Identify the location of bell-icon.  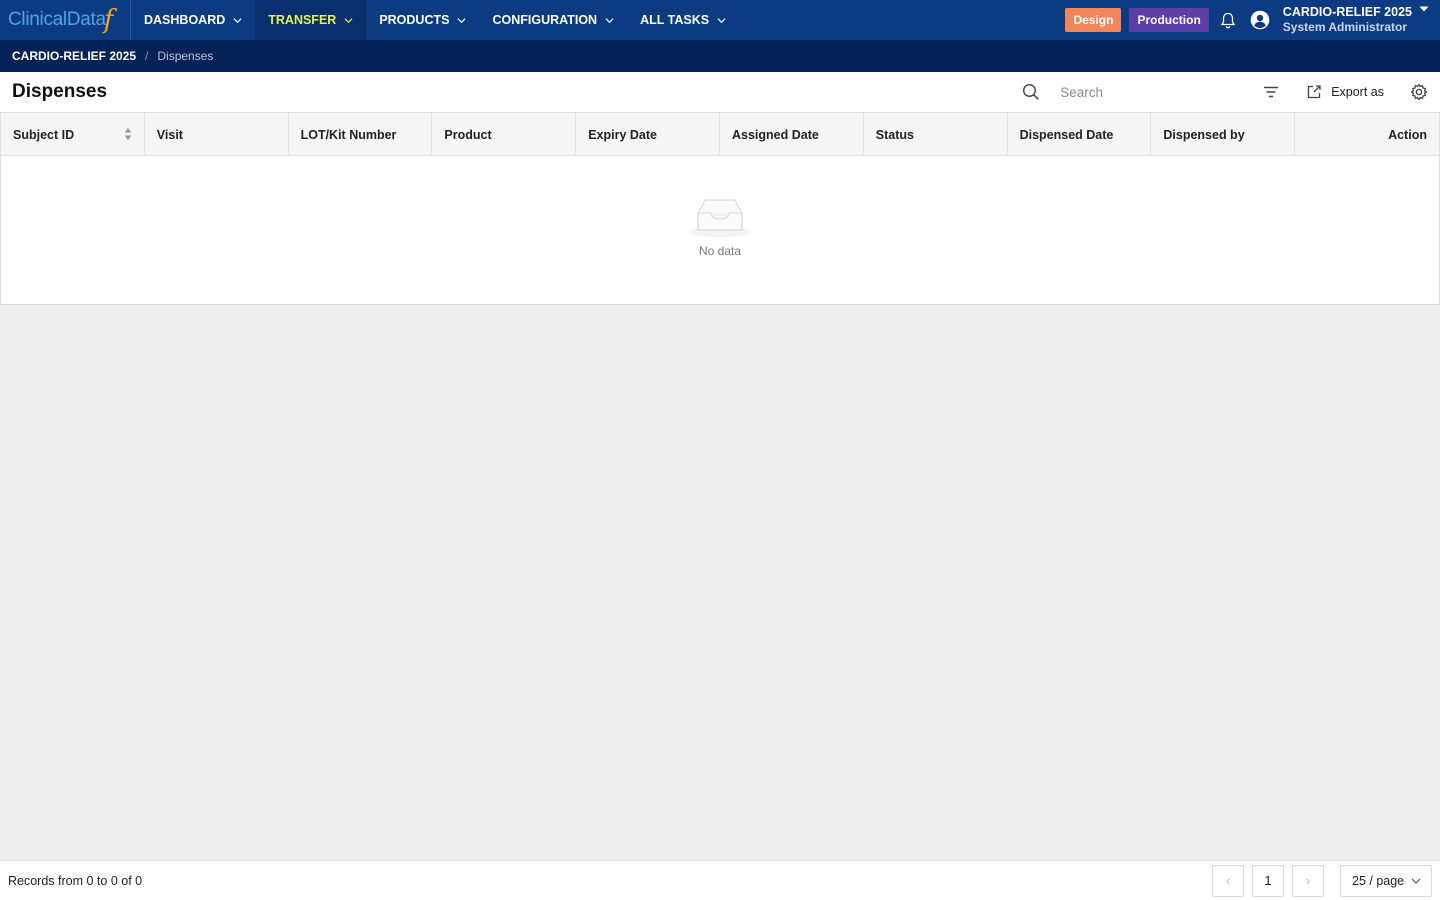
(1228, 20).